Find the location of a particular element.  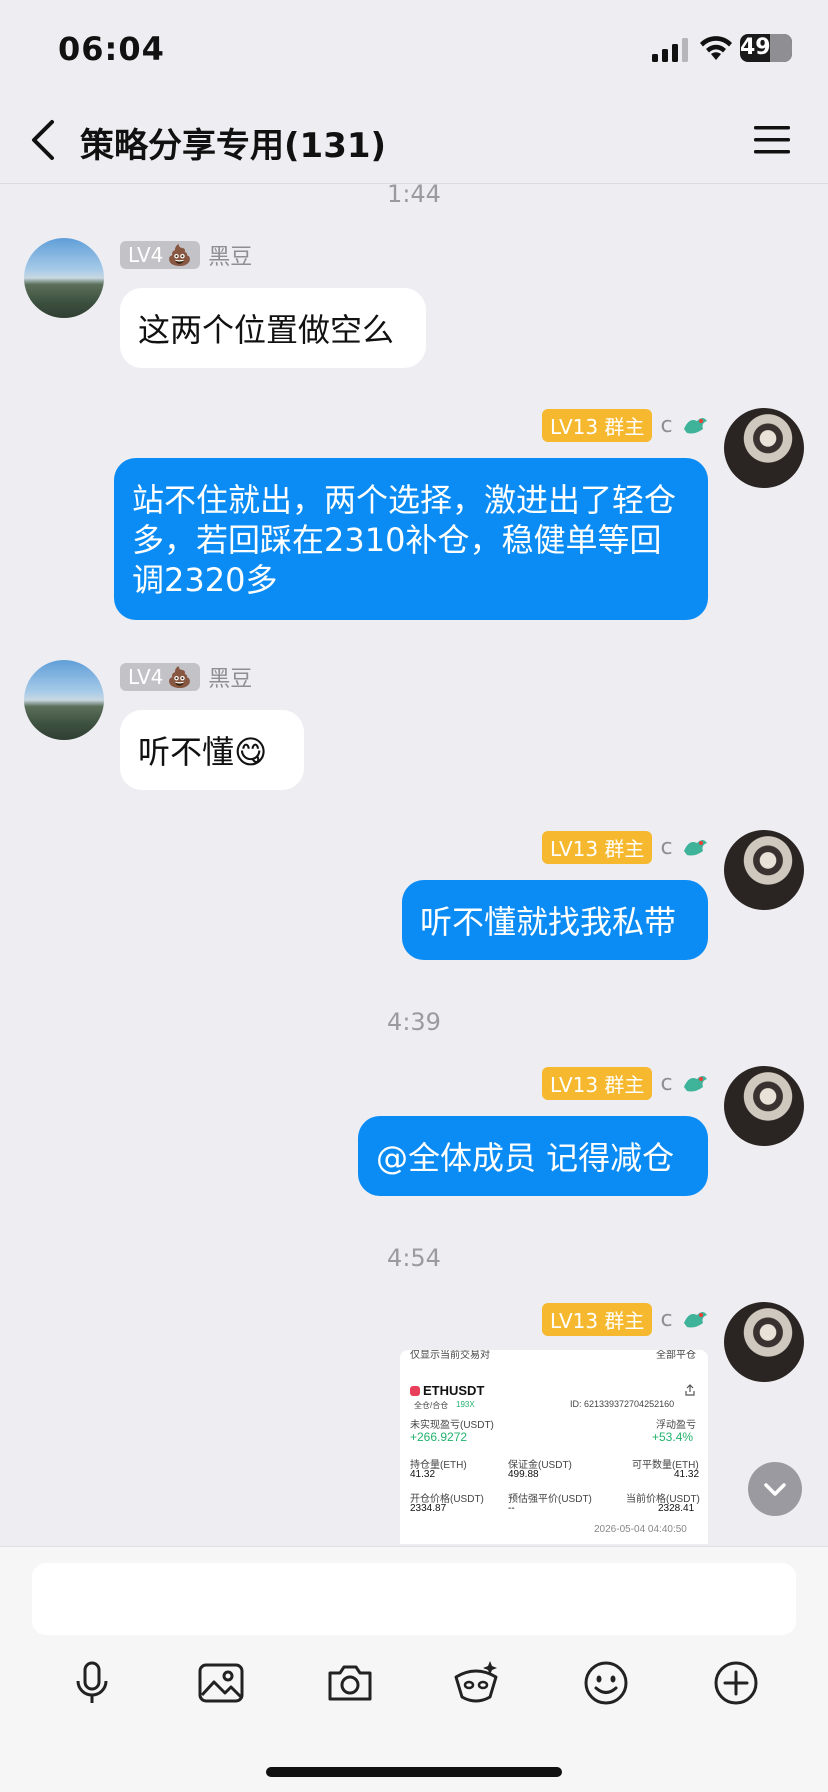

emoji-icon is located at coordinates (606, 1683).